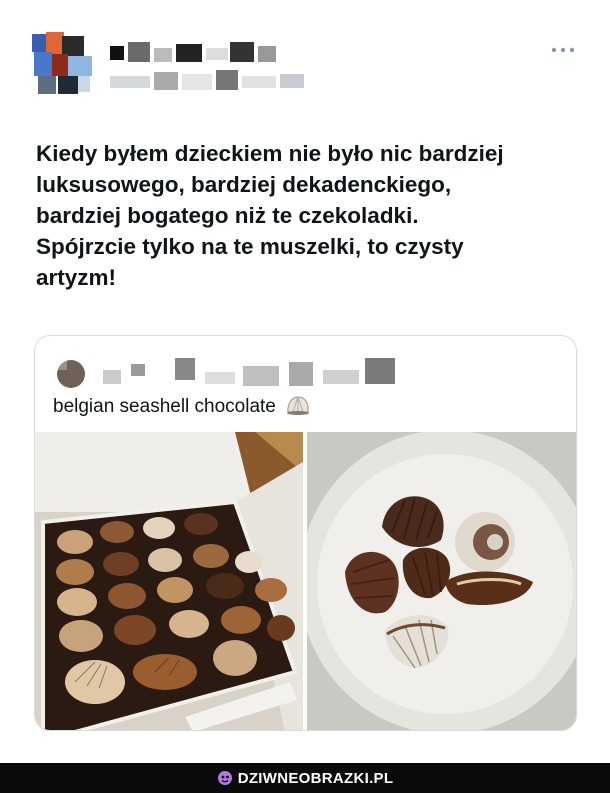  Describe the element at coordinates (71, 374) in the screenshot. I see `quoted-avatar` at that location.